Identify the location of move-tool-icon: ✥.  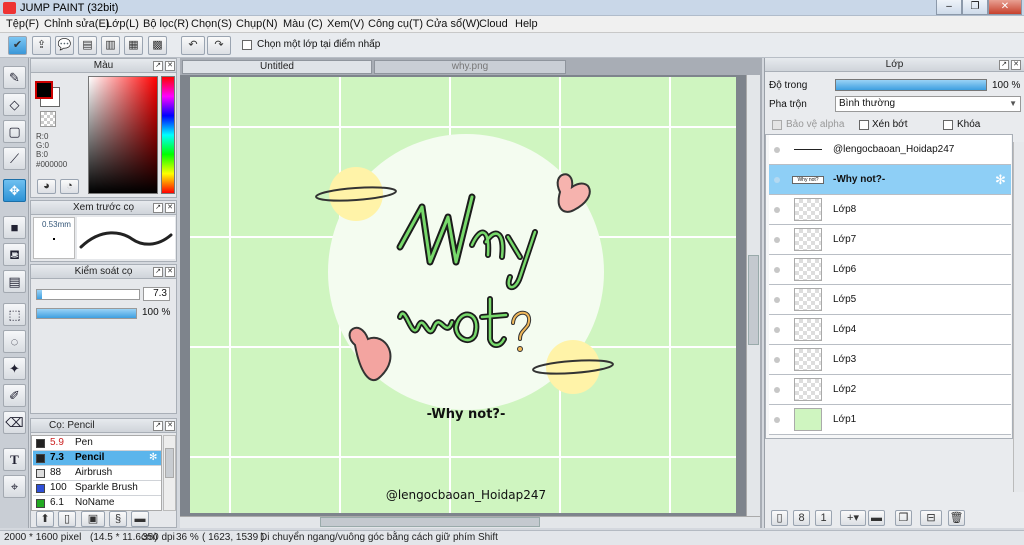
(14, 190).